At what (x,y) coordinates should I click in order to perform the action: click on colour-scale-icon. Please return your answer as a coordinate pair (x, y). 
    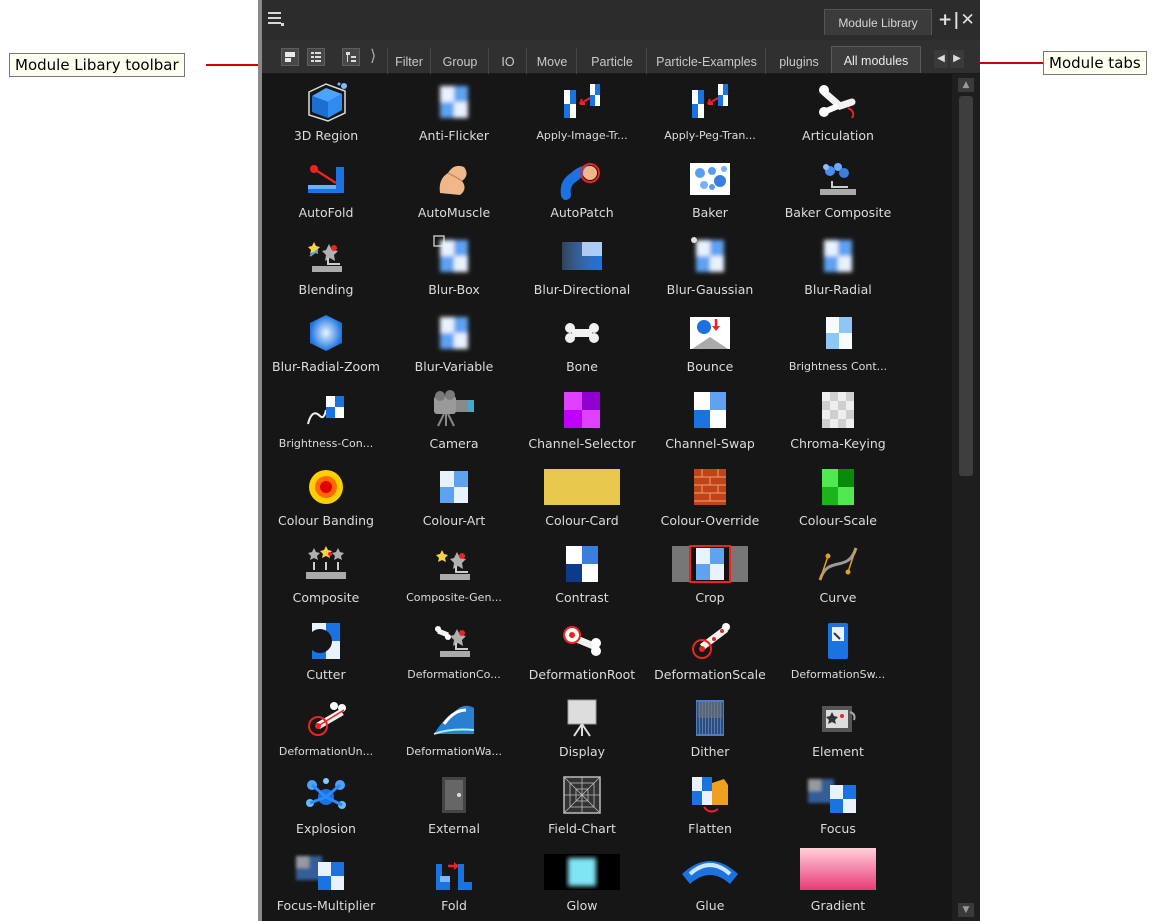
    Looking at the image, I should click on (838, 487).